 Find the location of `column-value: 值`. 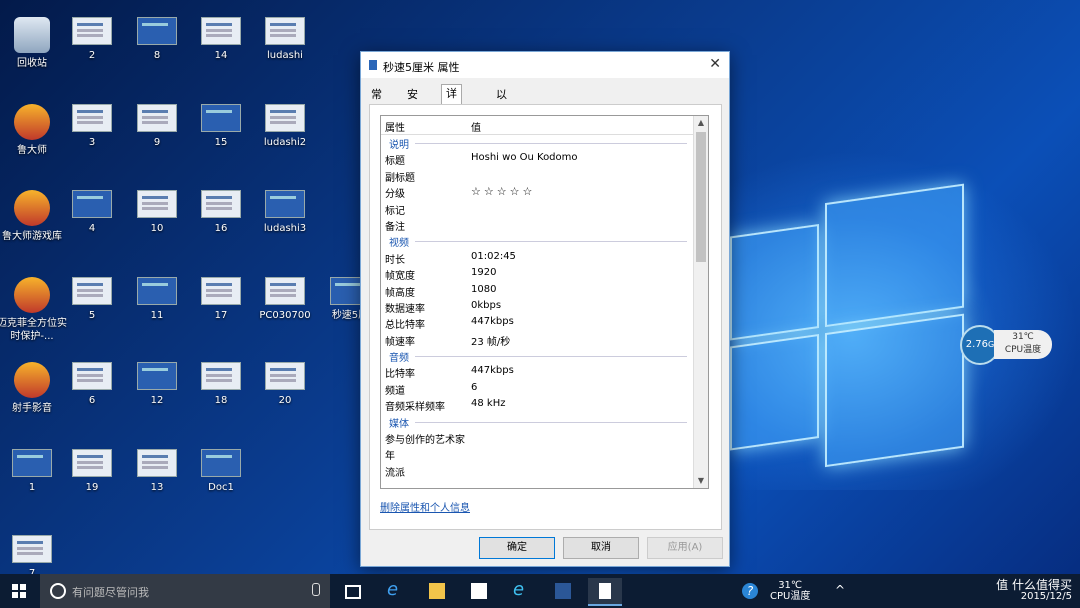

column-value: 值 is located at coordinates (476, 126).